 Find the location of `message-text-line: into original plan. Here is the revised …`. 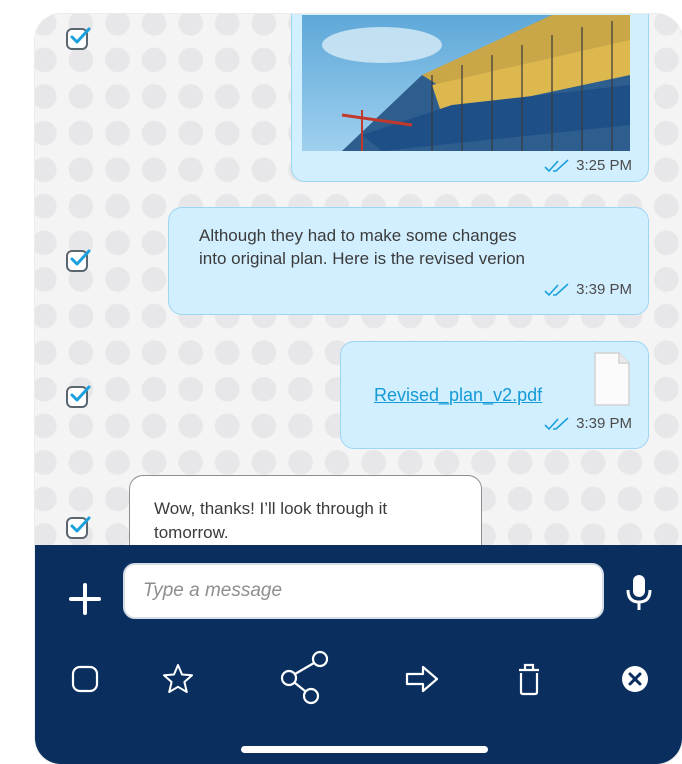

message-text-line: into original plan. Here is the revised … is located at coordinates (362, 258).